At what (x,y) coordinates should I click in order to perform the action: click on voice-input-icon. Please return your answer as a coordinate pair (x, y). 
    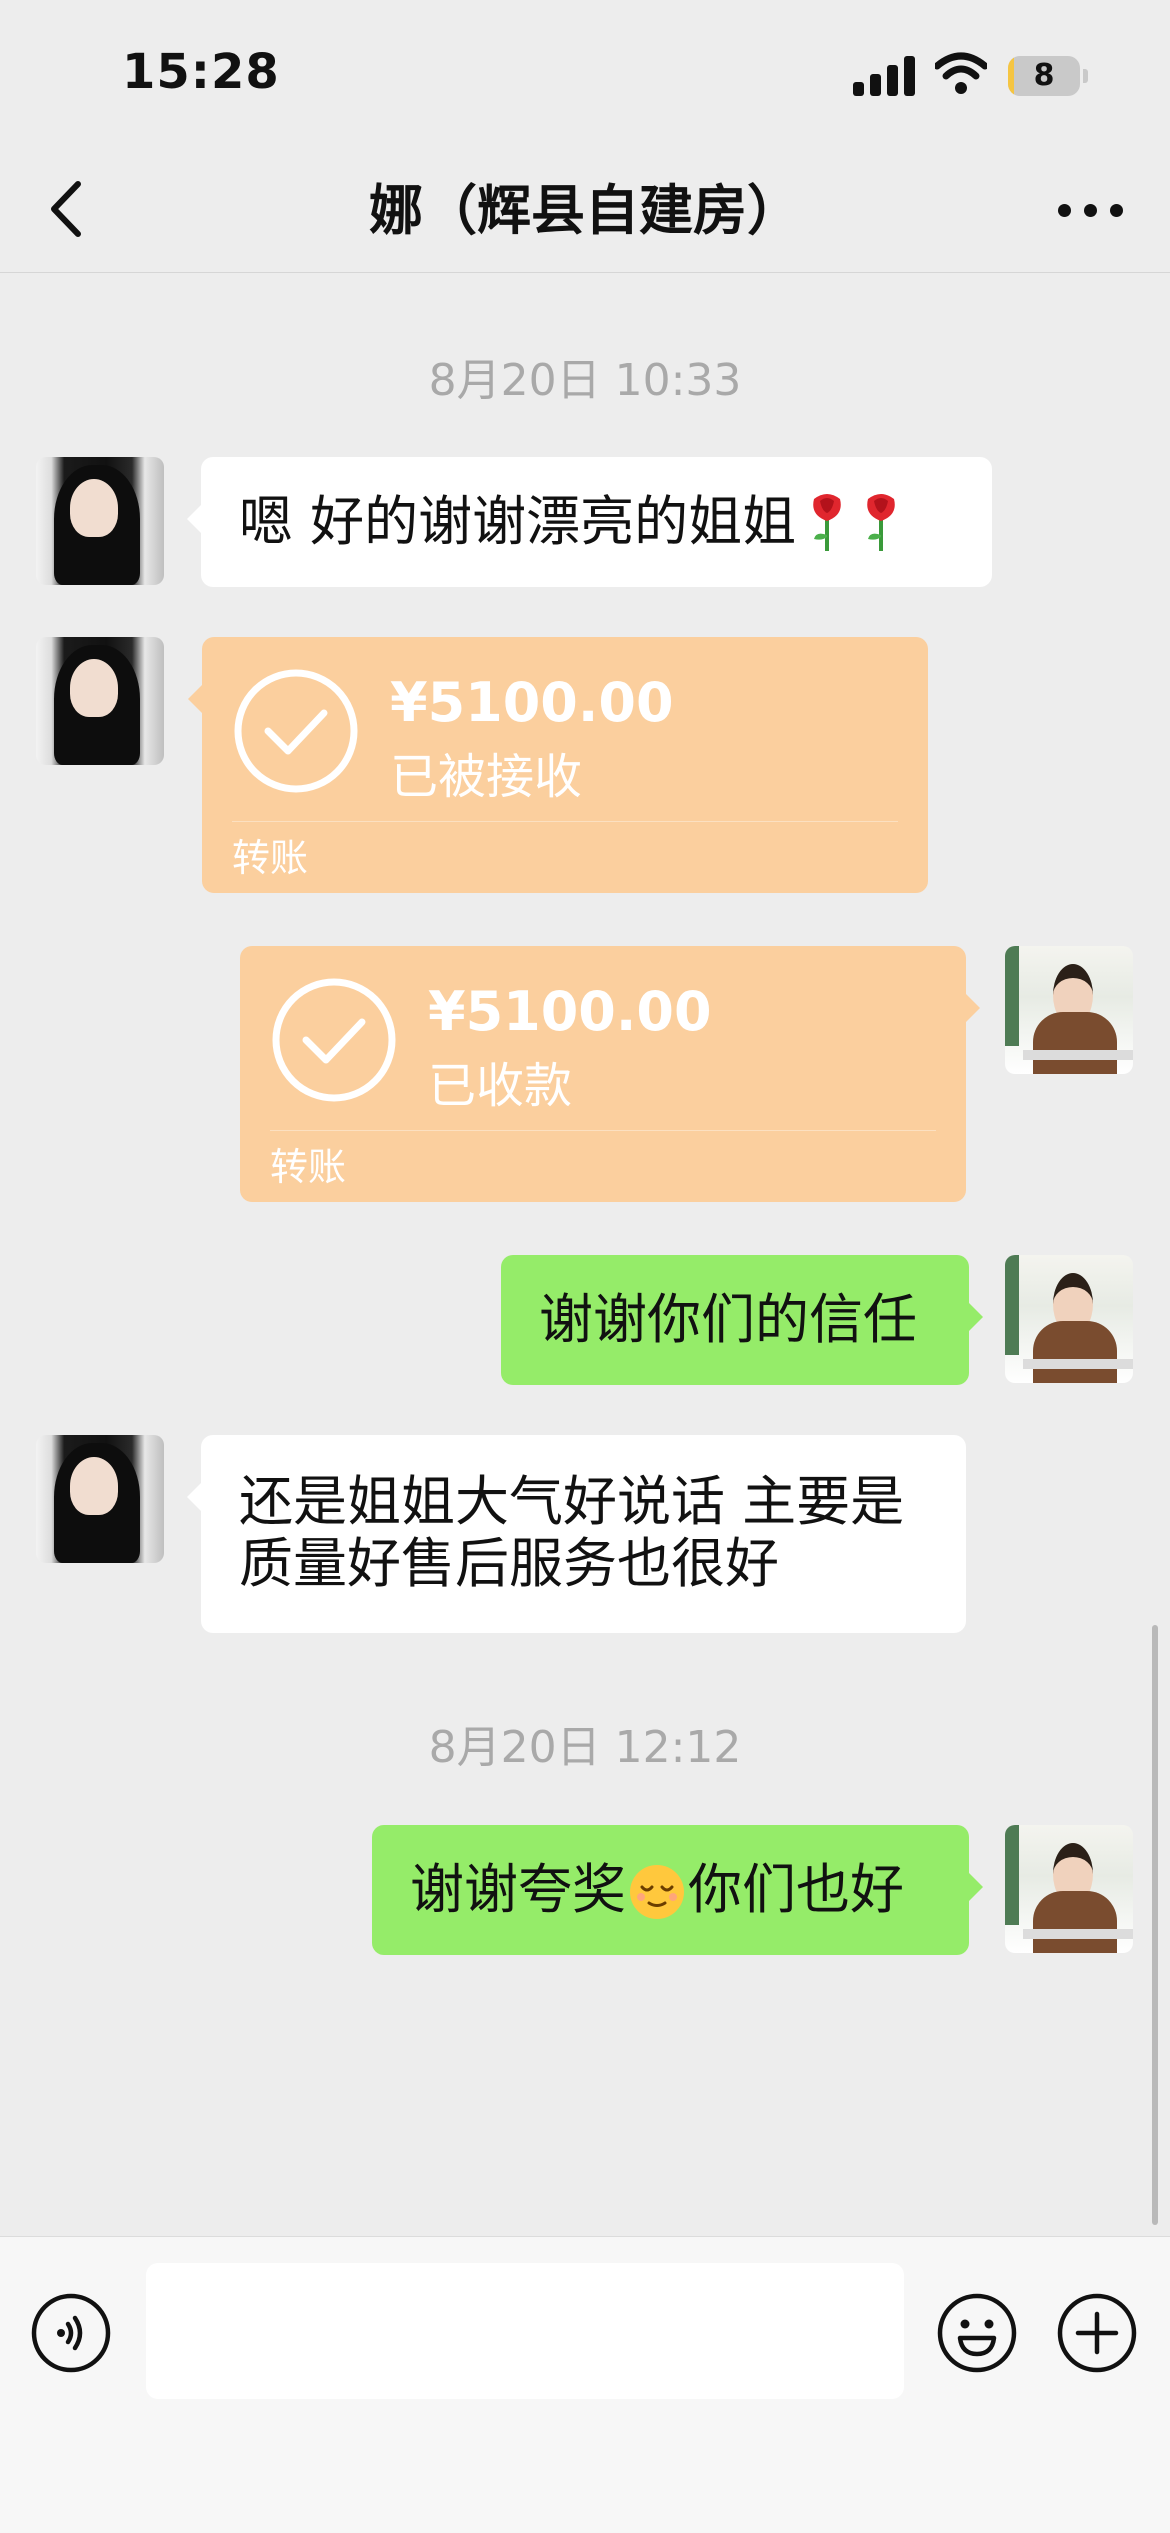
    Looking at the image, I should click on (71, 2333).